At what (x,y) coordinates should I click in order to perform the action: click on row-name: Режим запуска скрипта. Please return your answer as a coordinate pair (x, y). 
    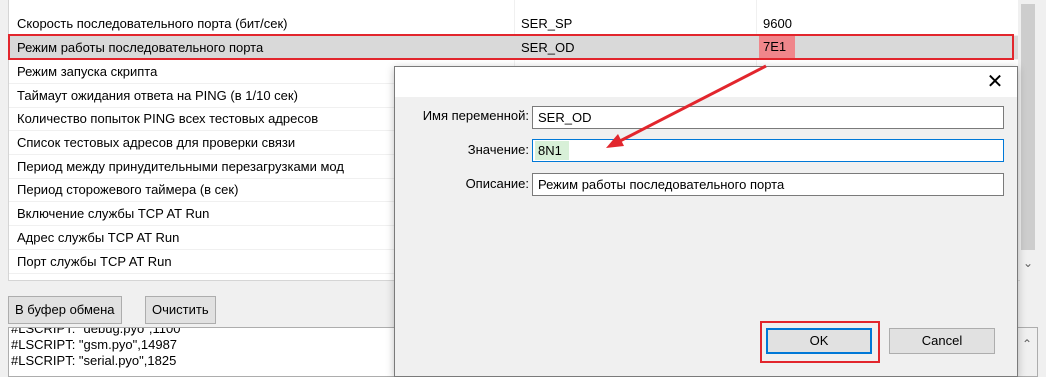
    Looking at the image, I should click on (87, 71).